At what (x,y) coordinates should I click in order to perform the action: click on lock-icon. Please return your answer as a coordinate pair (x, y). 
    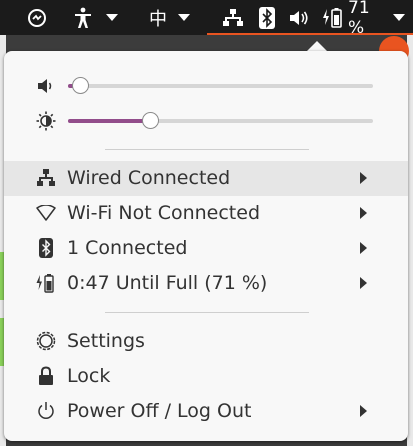
    Looking at the image, I should click on (46, 376).